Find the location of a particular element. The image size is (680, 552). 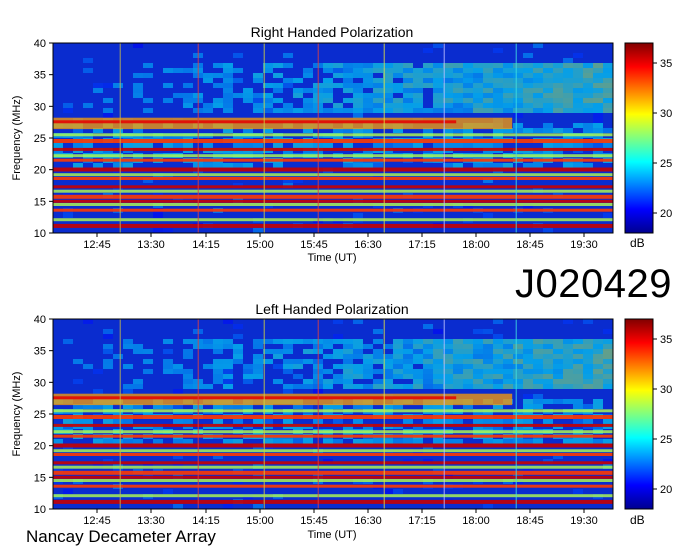

colorbar-label: dB is located at coordinates (637, 243).